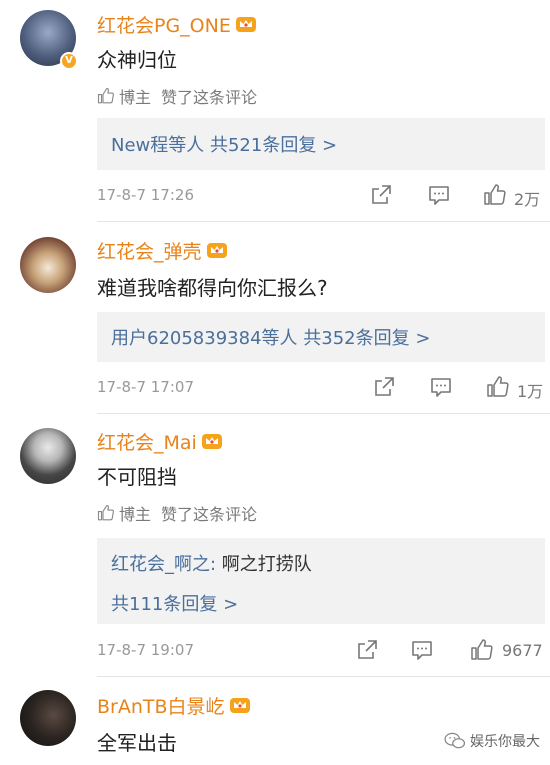 This screenshot has width=550, height=765. Describe the element at coordinates (145, 650) in the screenshot. I see `comment-time: 17-8-7 19:07` at that location.